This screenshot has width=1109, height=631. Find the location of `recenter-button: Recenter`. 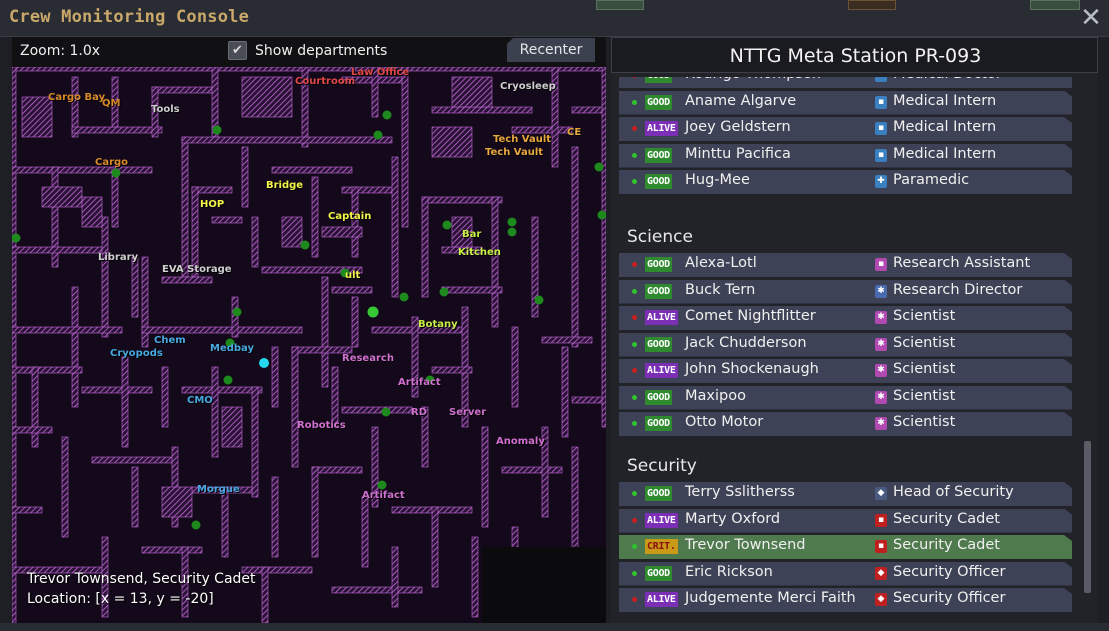

recenter-button: Recenter is located at coordinates (551, 50).